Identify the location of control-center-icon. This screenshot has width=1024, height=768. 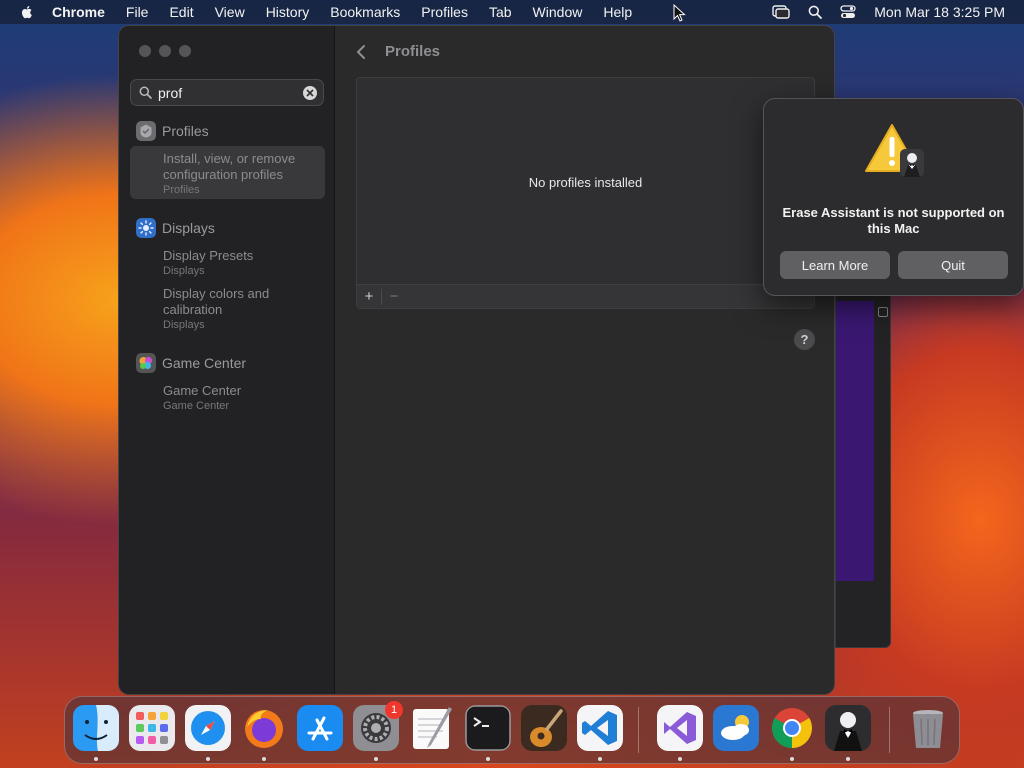
(848, 12).